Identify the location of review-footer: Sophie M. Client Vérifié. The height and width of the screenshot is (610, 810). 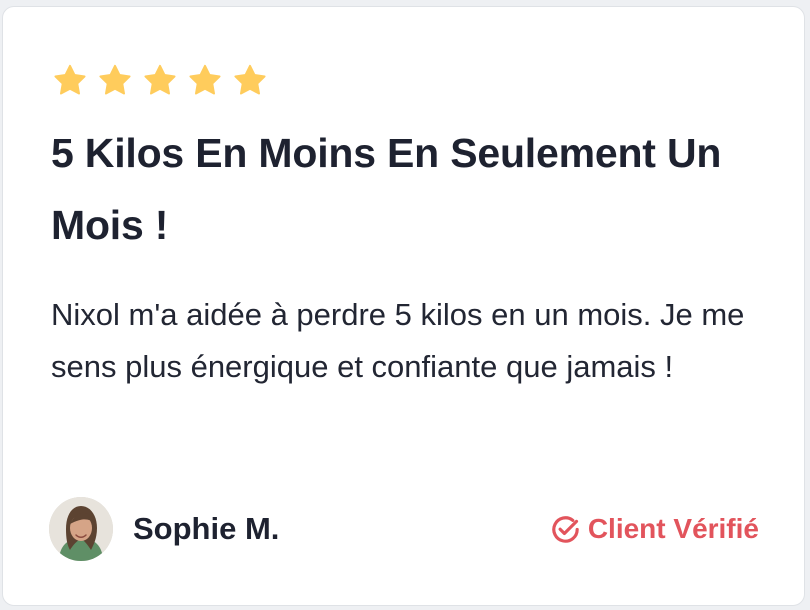
(404, 533).